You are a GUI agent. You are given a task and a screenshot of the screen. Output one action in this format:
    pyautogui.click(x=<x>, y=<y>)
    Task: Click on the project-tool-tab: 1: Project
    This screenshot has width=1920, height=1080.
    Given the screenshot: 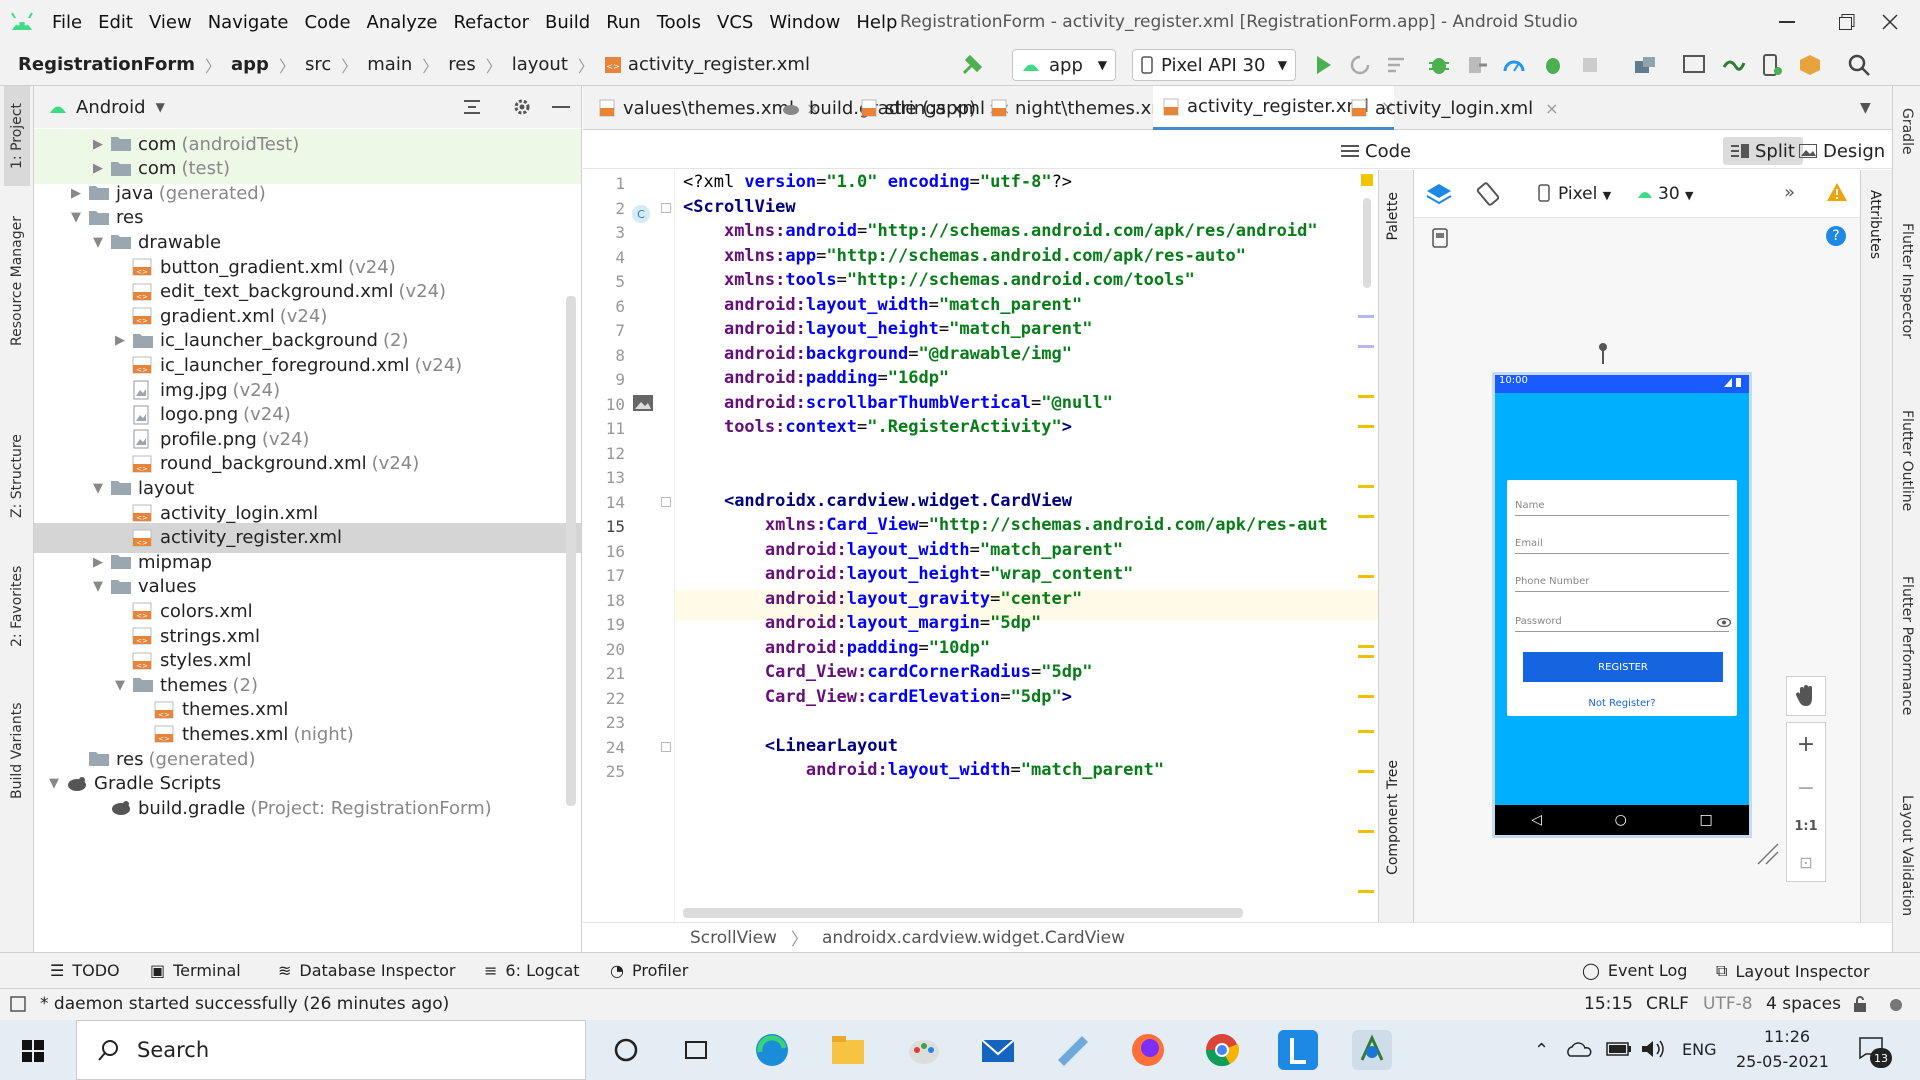 What is the action you would take?
    pyautogui.click(x=17, y=136)
    